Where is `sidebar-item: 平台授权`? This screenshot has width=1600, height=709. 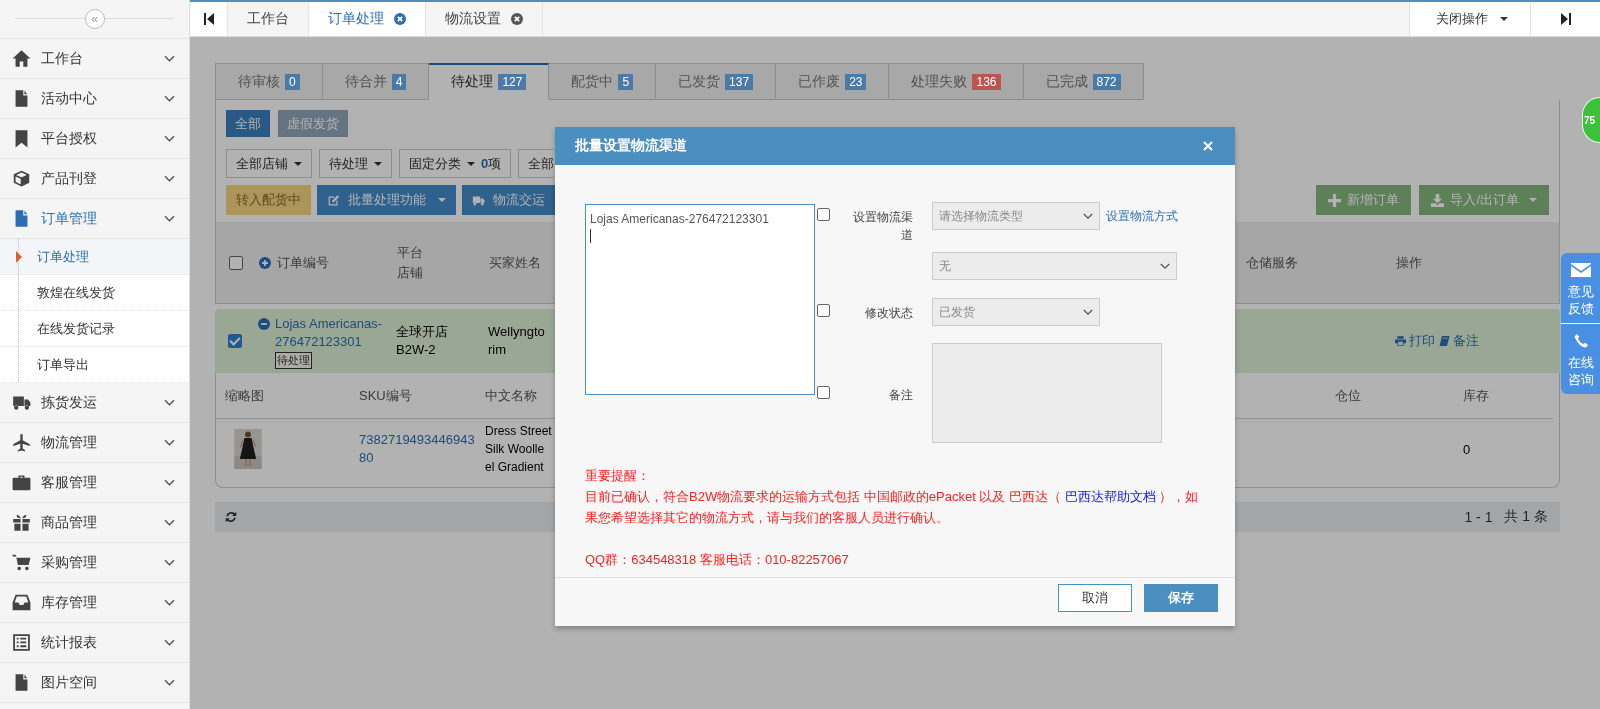
sidebar-item: 平台授权 is located at coordinates (94, 139).